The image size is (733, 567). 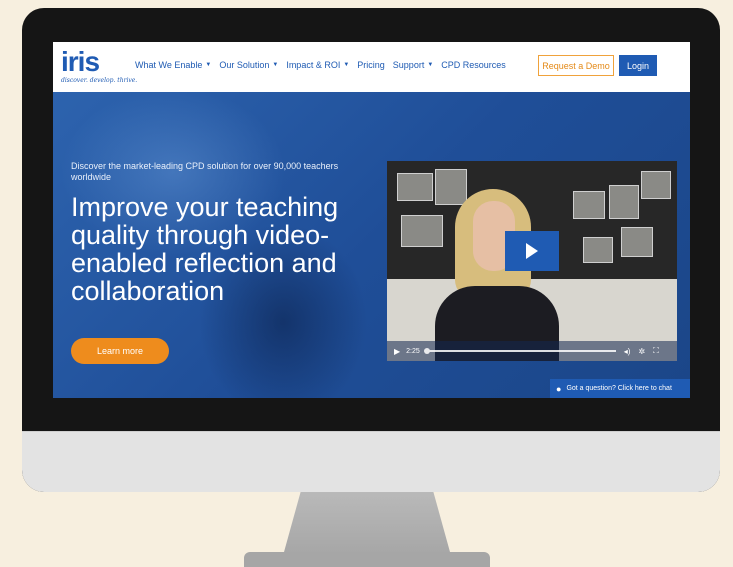 What do you see at coordinates (244, 65) in the screenshot?
I see `nav-label: Our Solution` at bounding box center [244, 65].